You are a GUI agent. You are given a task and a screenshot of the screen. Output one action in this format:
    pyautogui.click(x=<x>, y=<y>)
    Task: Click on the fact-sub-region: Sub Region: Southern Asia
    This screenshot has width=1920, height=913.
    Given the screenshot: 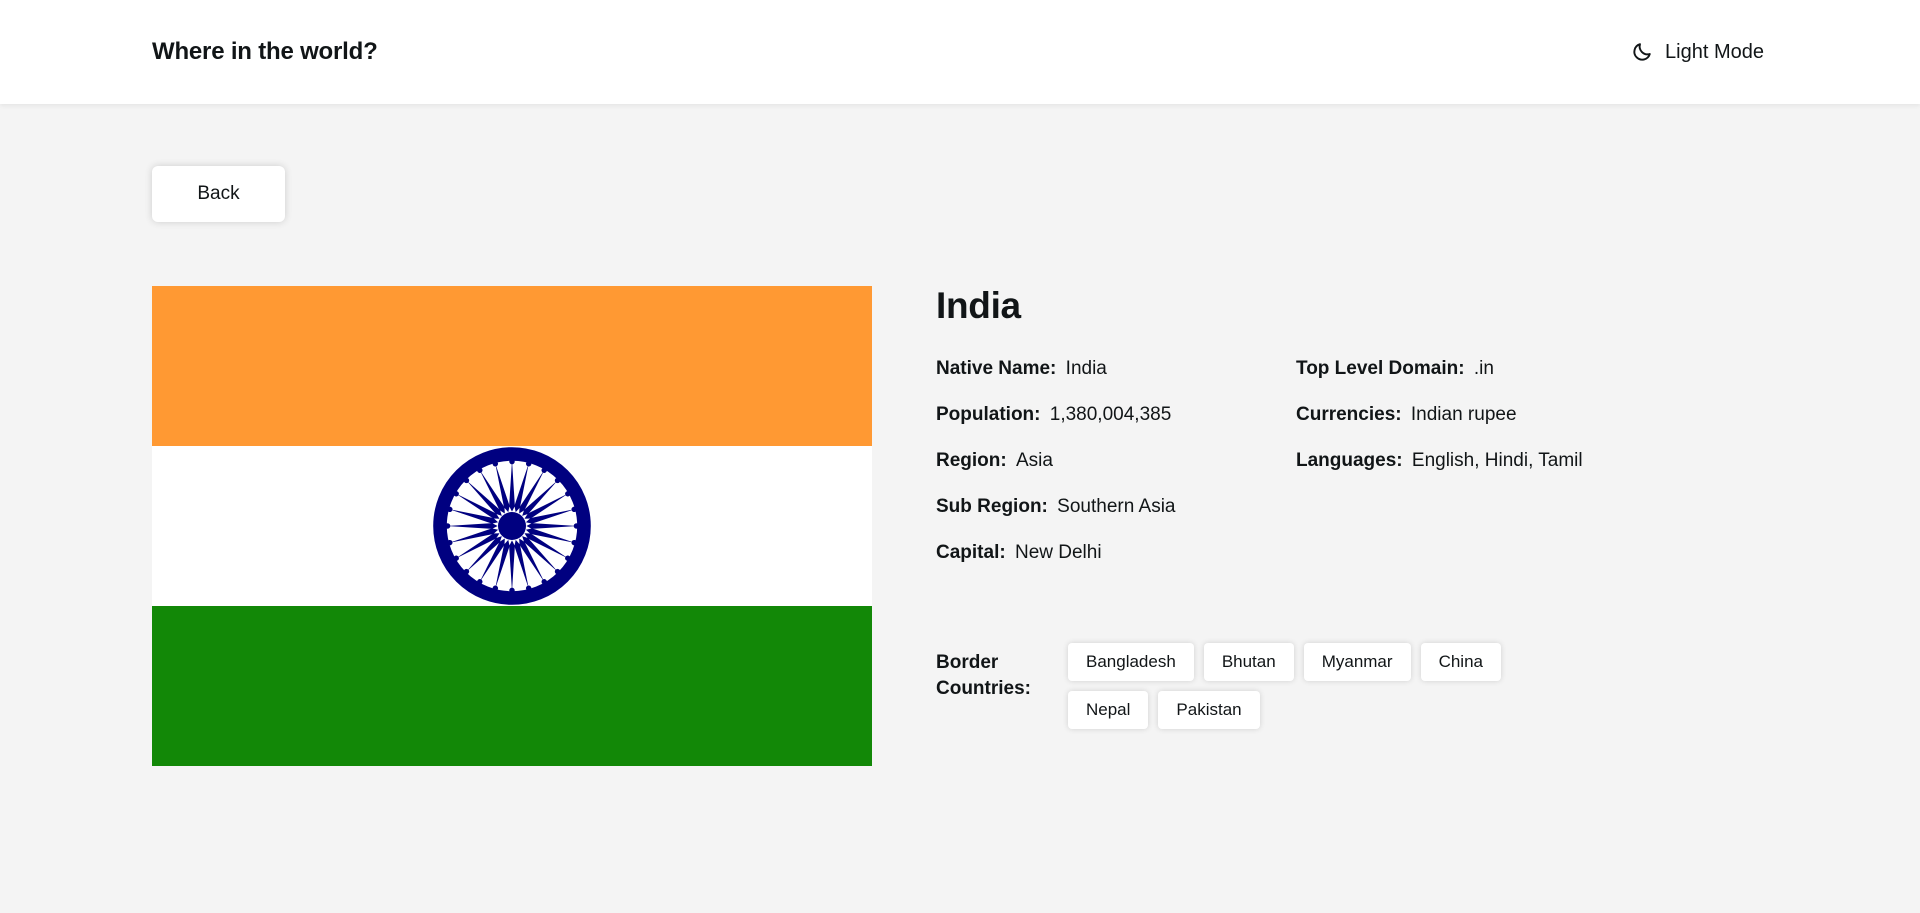 What is the action you would take?
    pyautogui.click(x=1116, y=506)
    